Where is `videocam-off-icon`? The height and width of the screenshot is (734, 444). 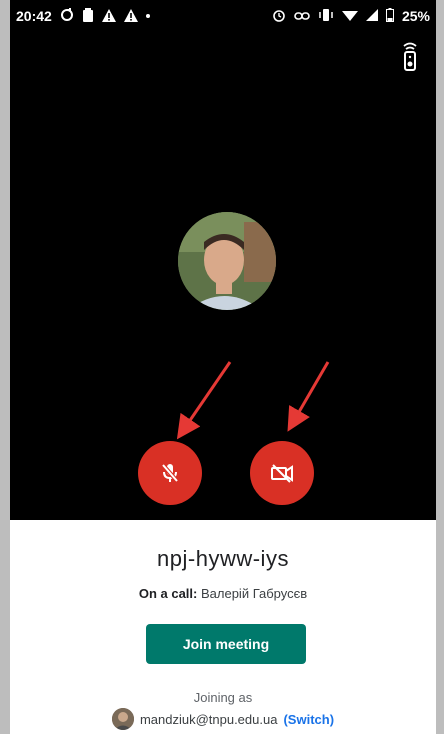 videocam-off-icon is located at coordinates (282, 473).